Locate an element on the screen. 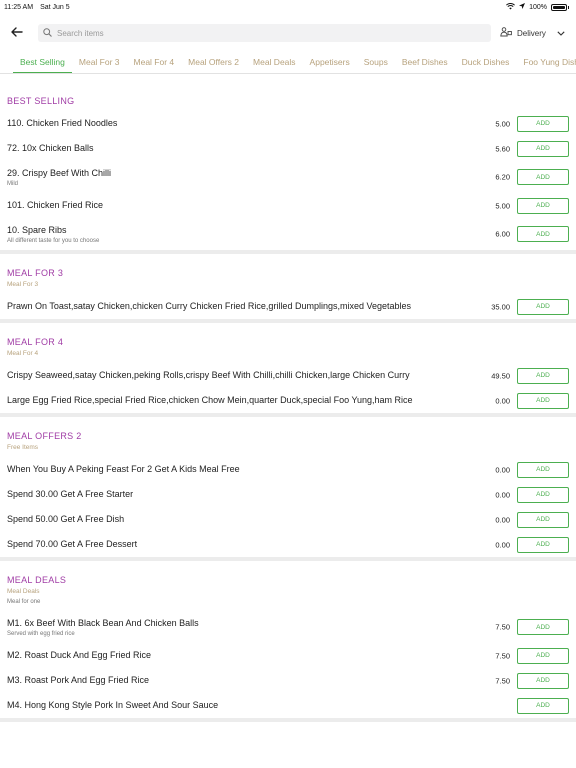 Image resolution: width=576 pixels, height=768 pixels. item-description: All different taste for you to choose is located at coordinates (53, 241).